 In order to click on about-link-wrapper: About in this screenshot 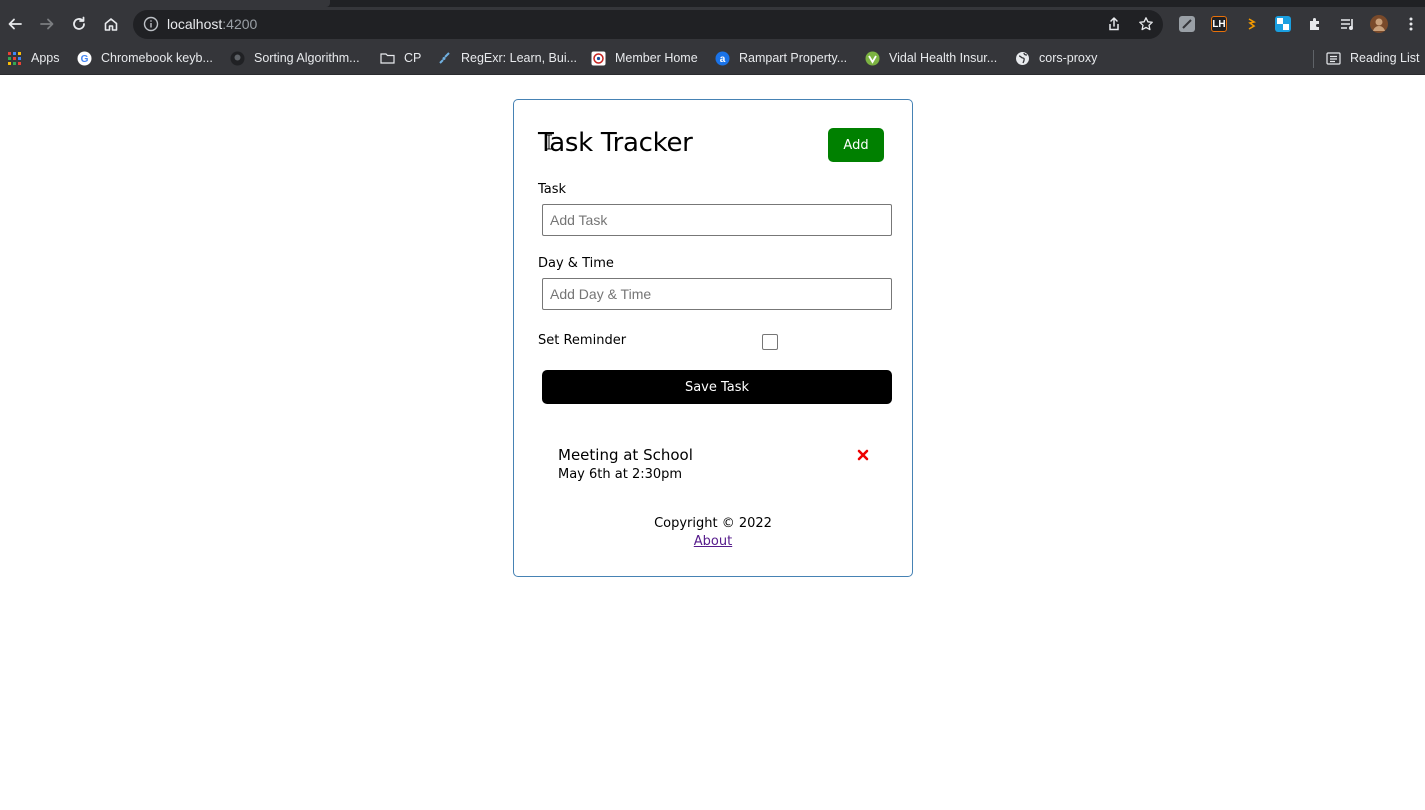, I will do `click(713, 541)`.